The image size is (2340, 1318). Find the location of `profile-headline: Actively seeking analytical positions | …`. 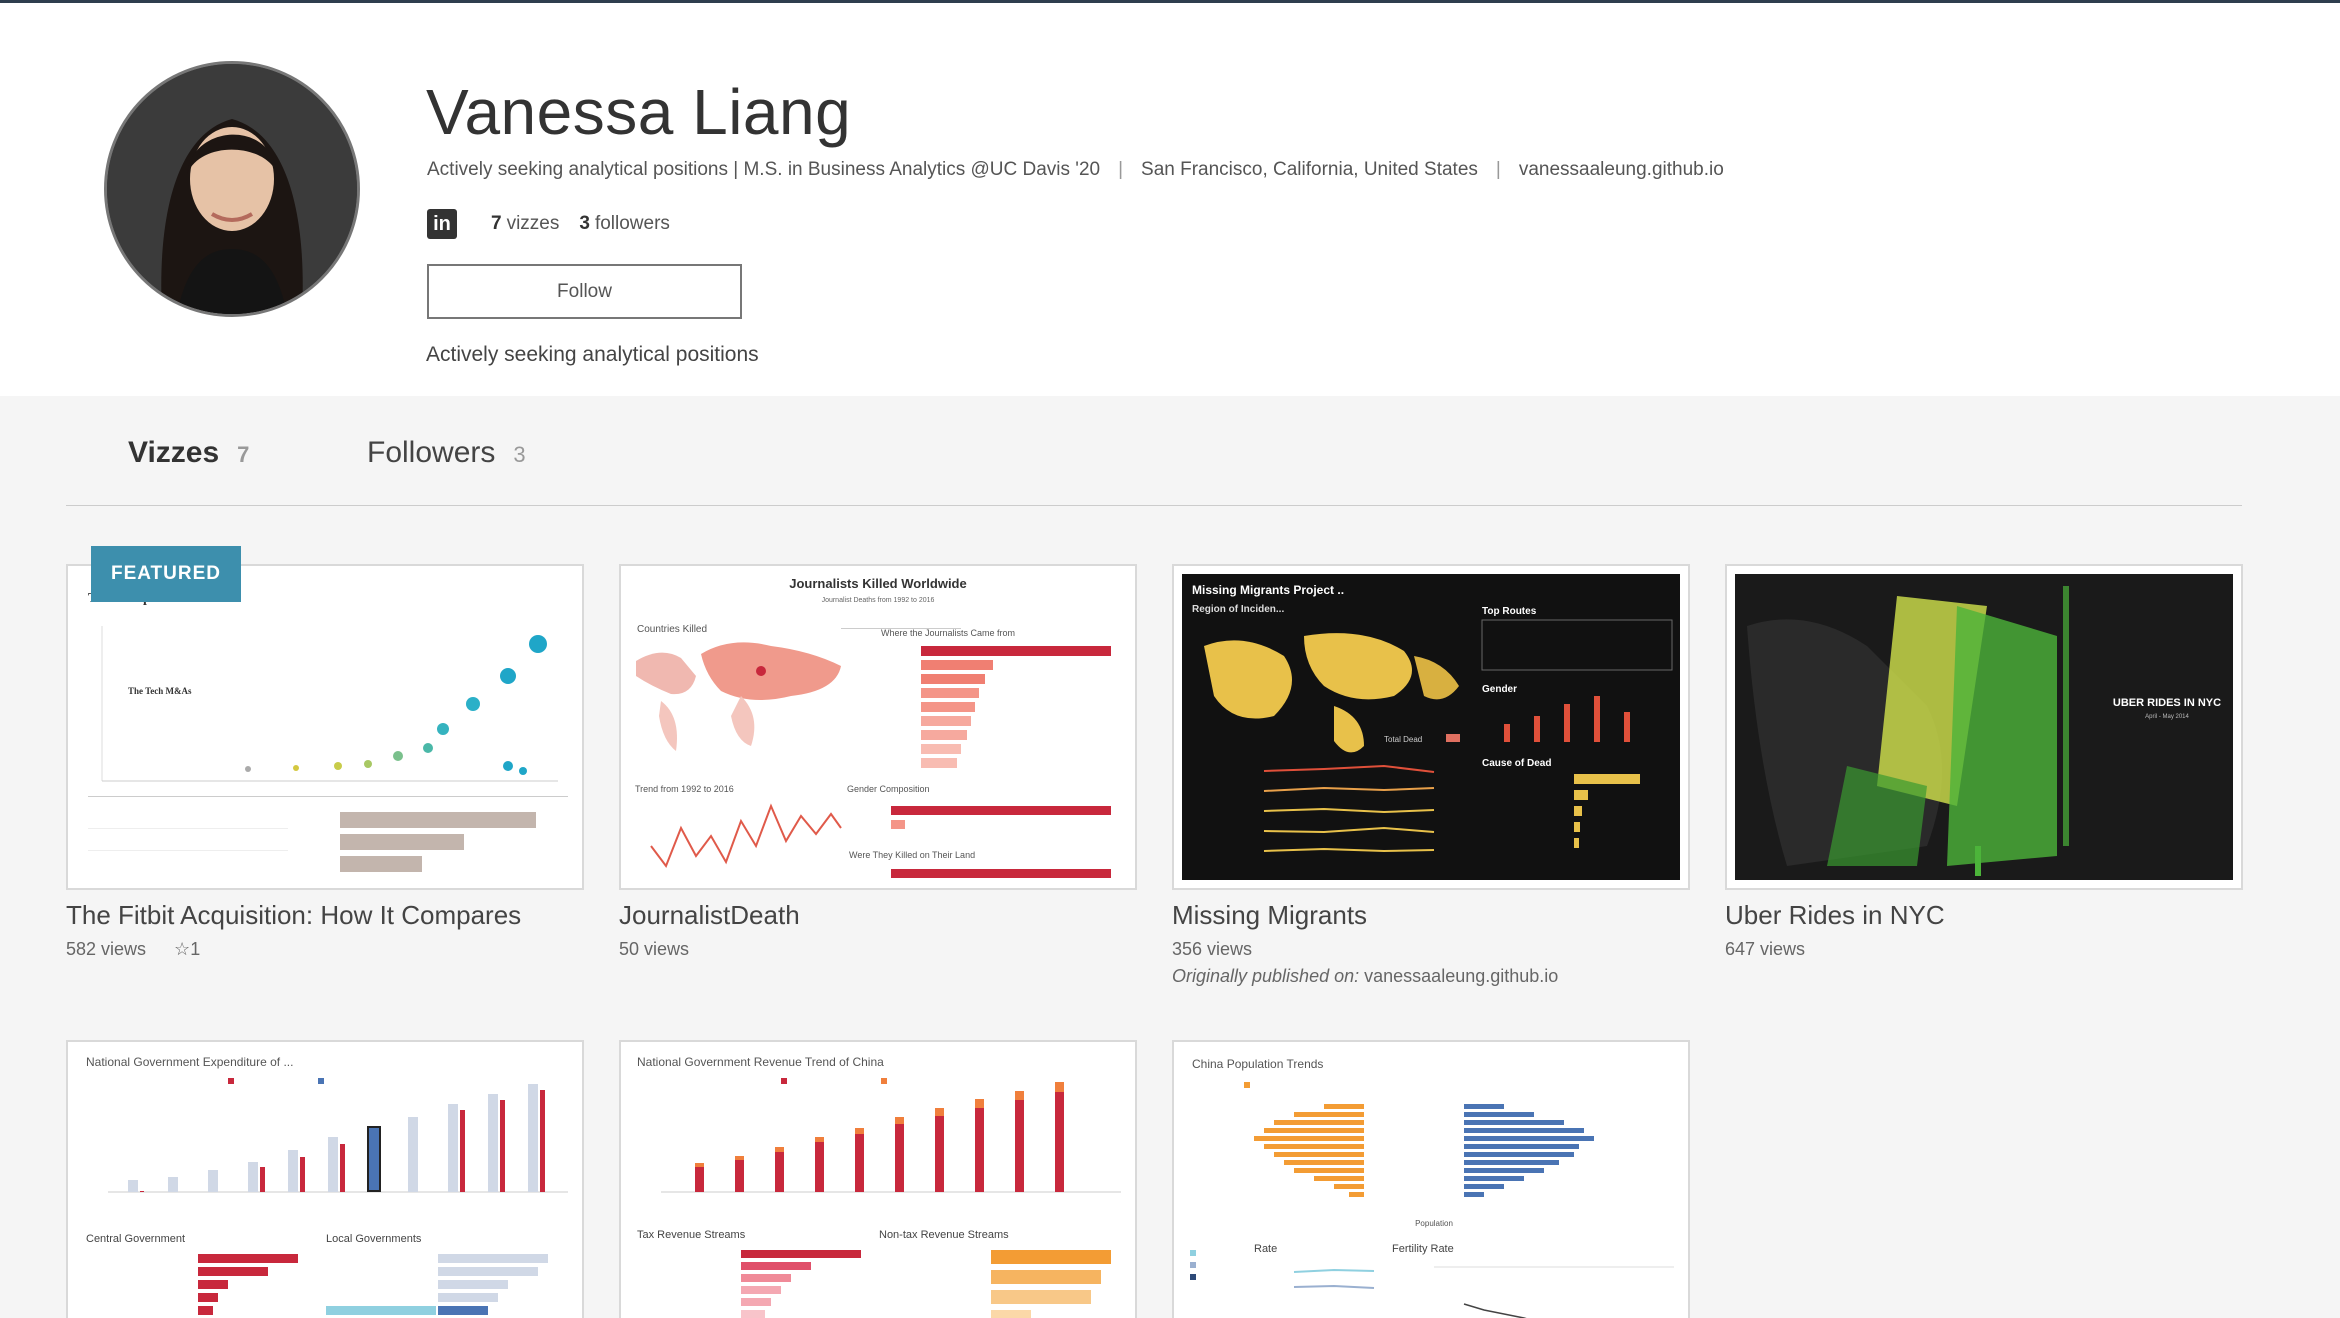

profile-headline: Actively seeking analytical positions | … is located at coordinates (764, 169).